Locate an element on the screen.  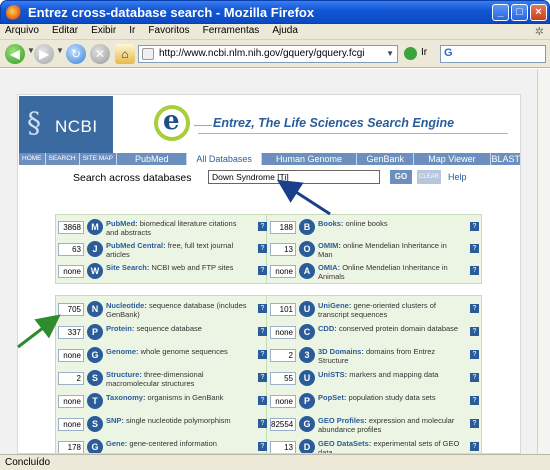
google-icon: G is located at coordinates (448, 53).